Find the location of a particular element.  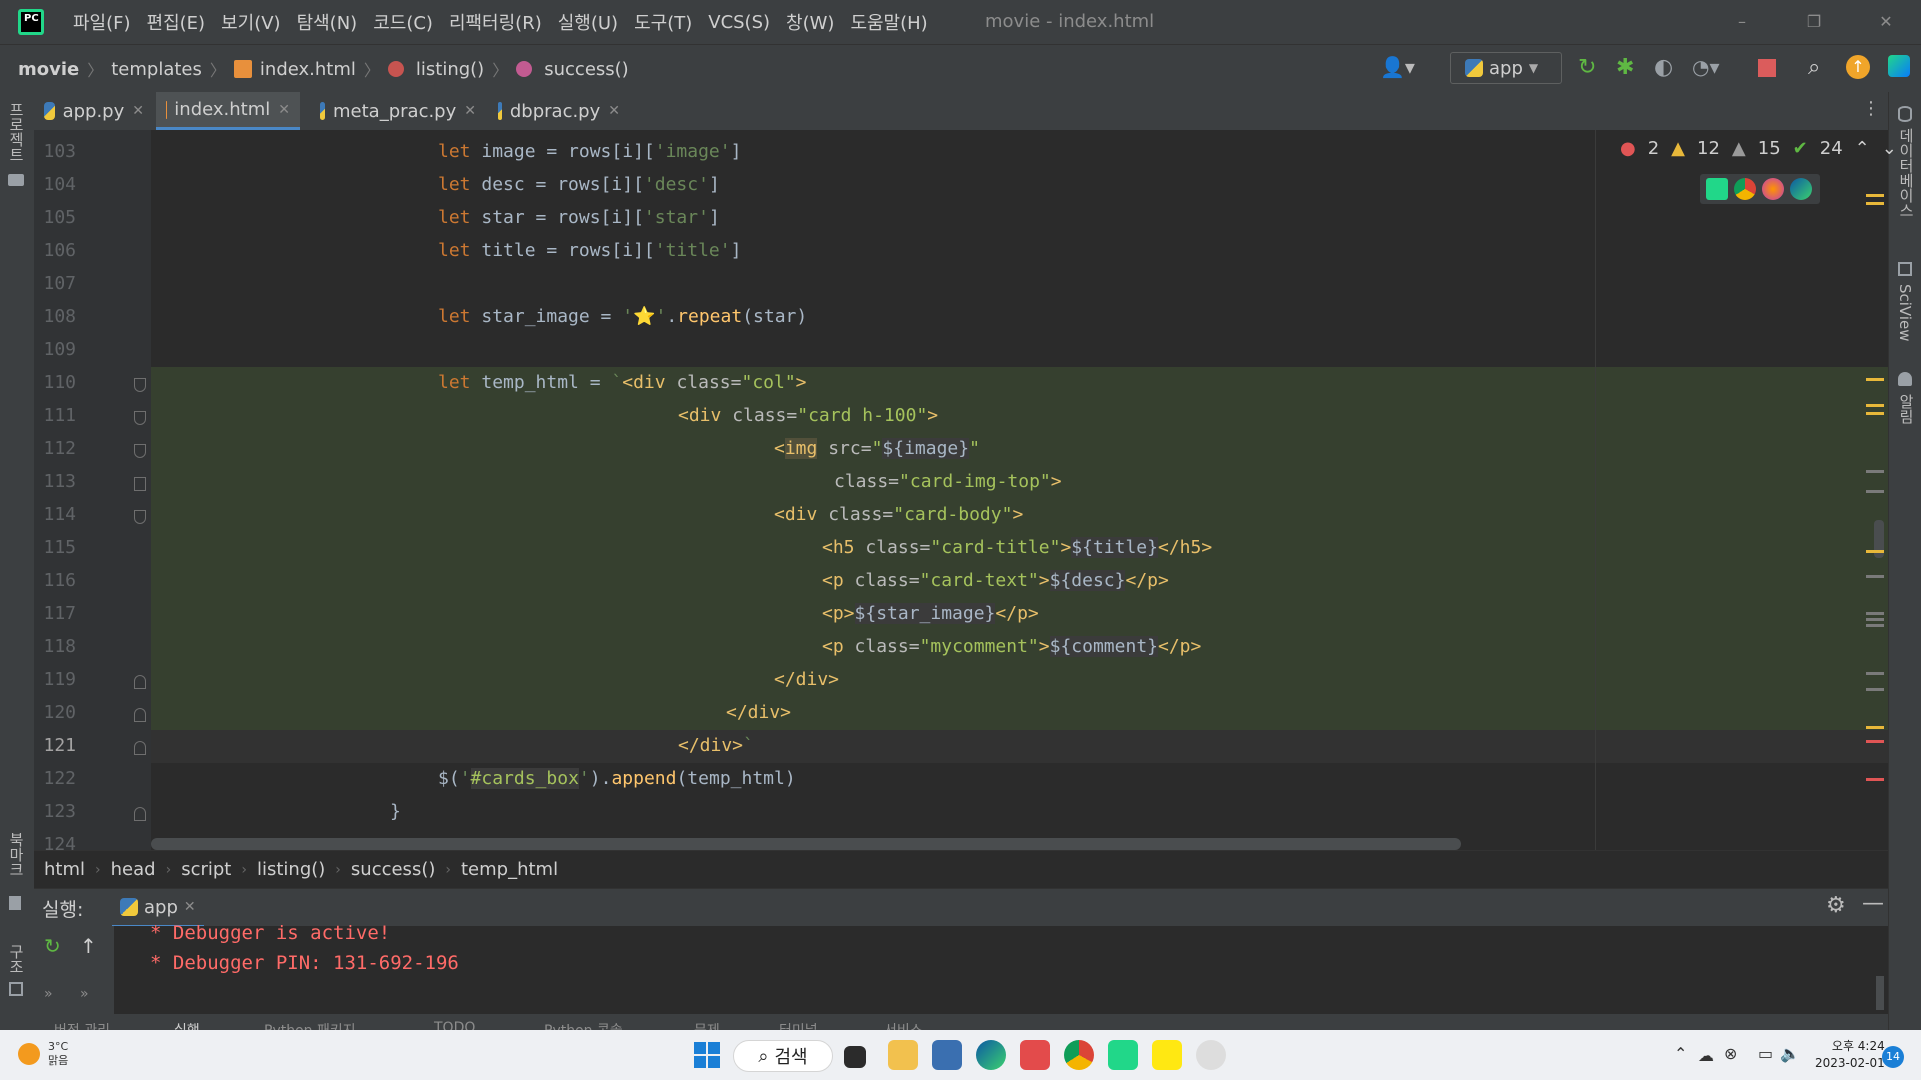

menu-vcs: VCS(S) is located at coordinates (739, 22).